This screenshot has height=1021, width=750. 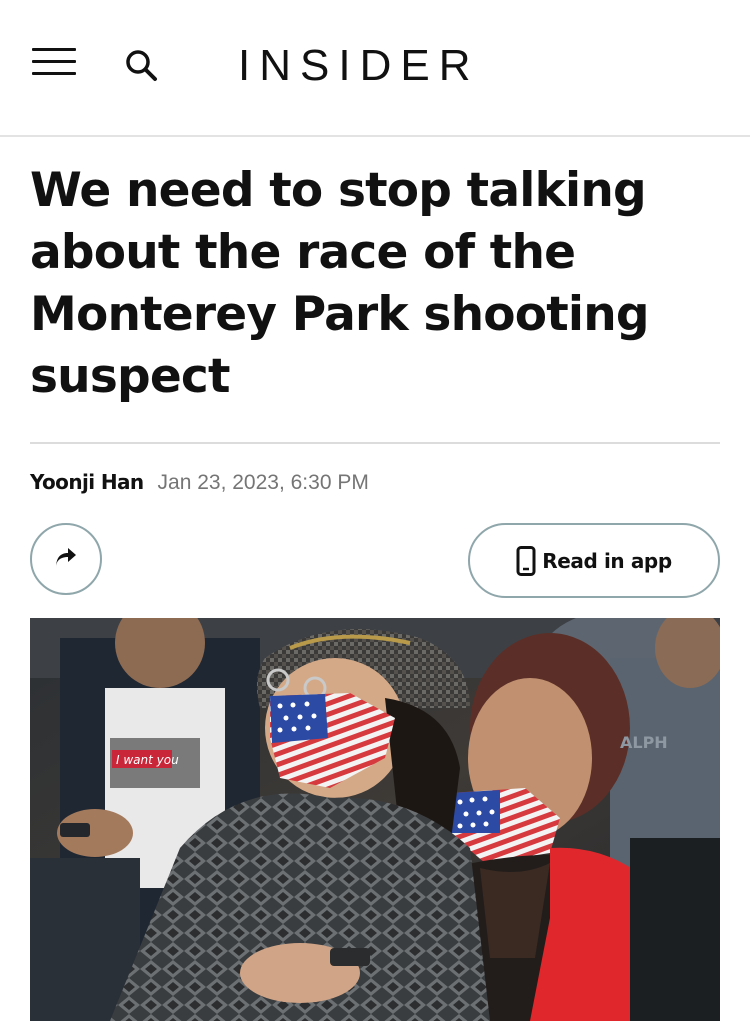 What do you see at coordinates (526, 560) in the screenshot?
I see `smartphone-icon` at bounding box center [526, 560].